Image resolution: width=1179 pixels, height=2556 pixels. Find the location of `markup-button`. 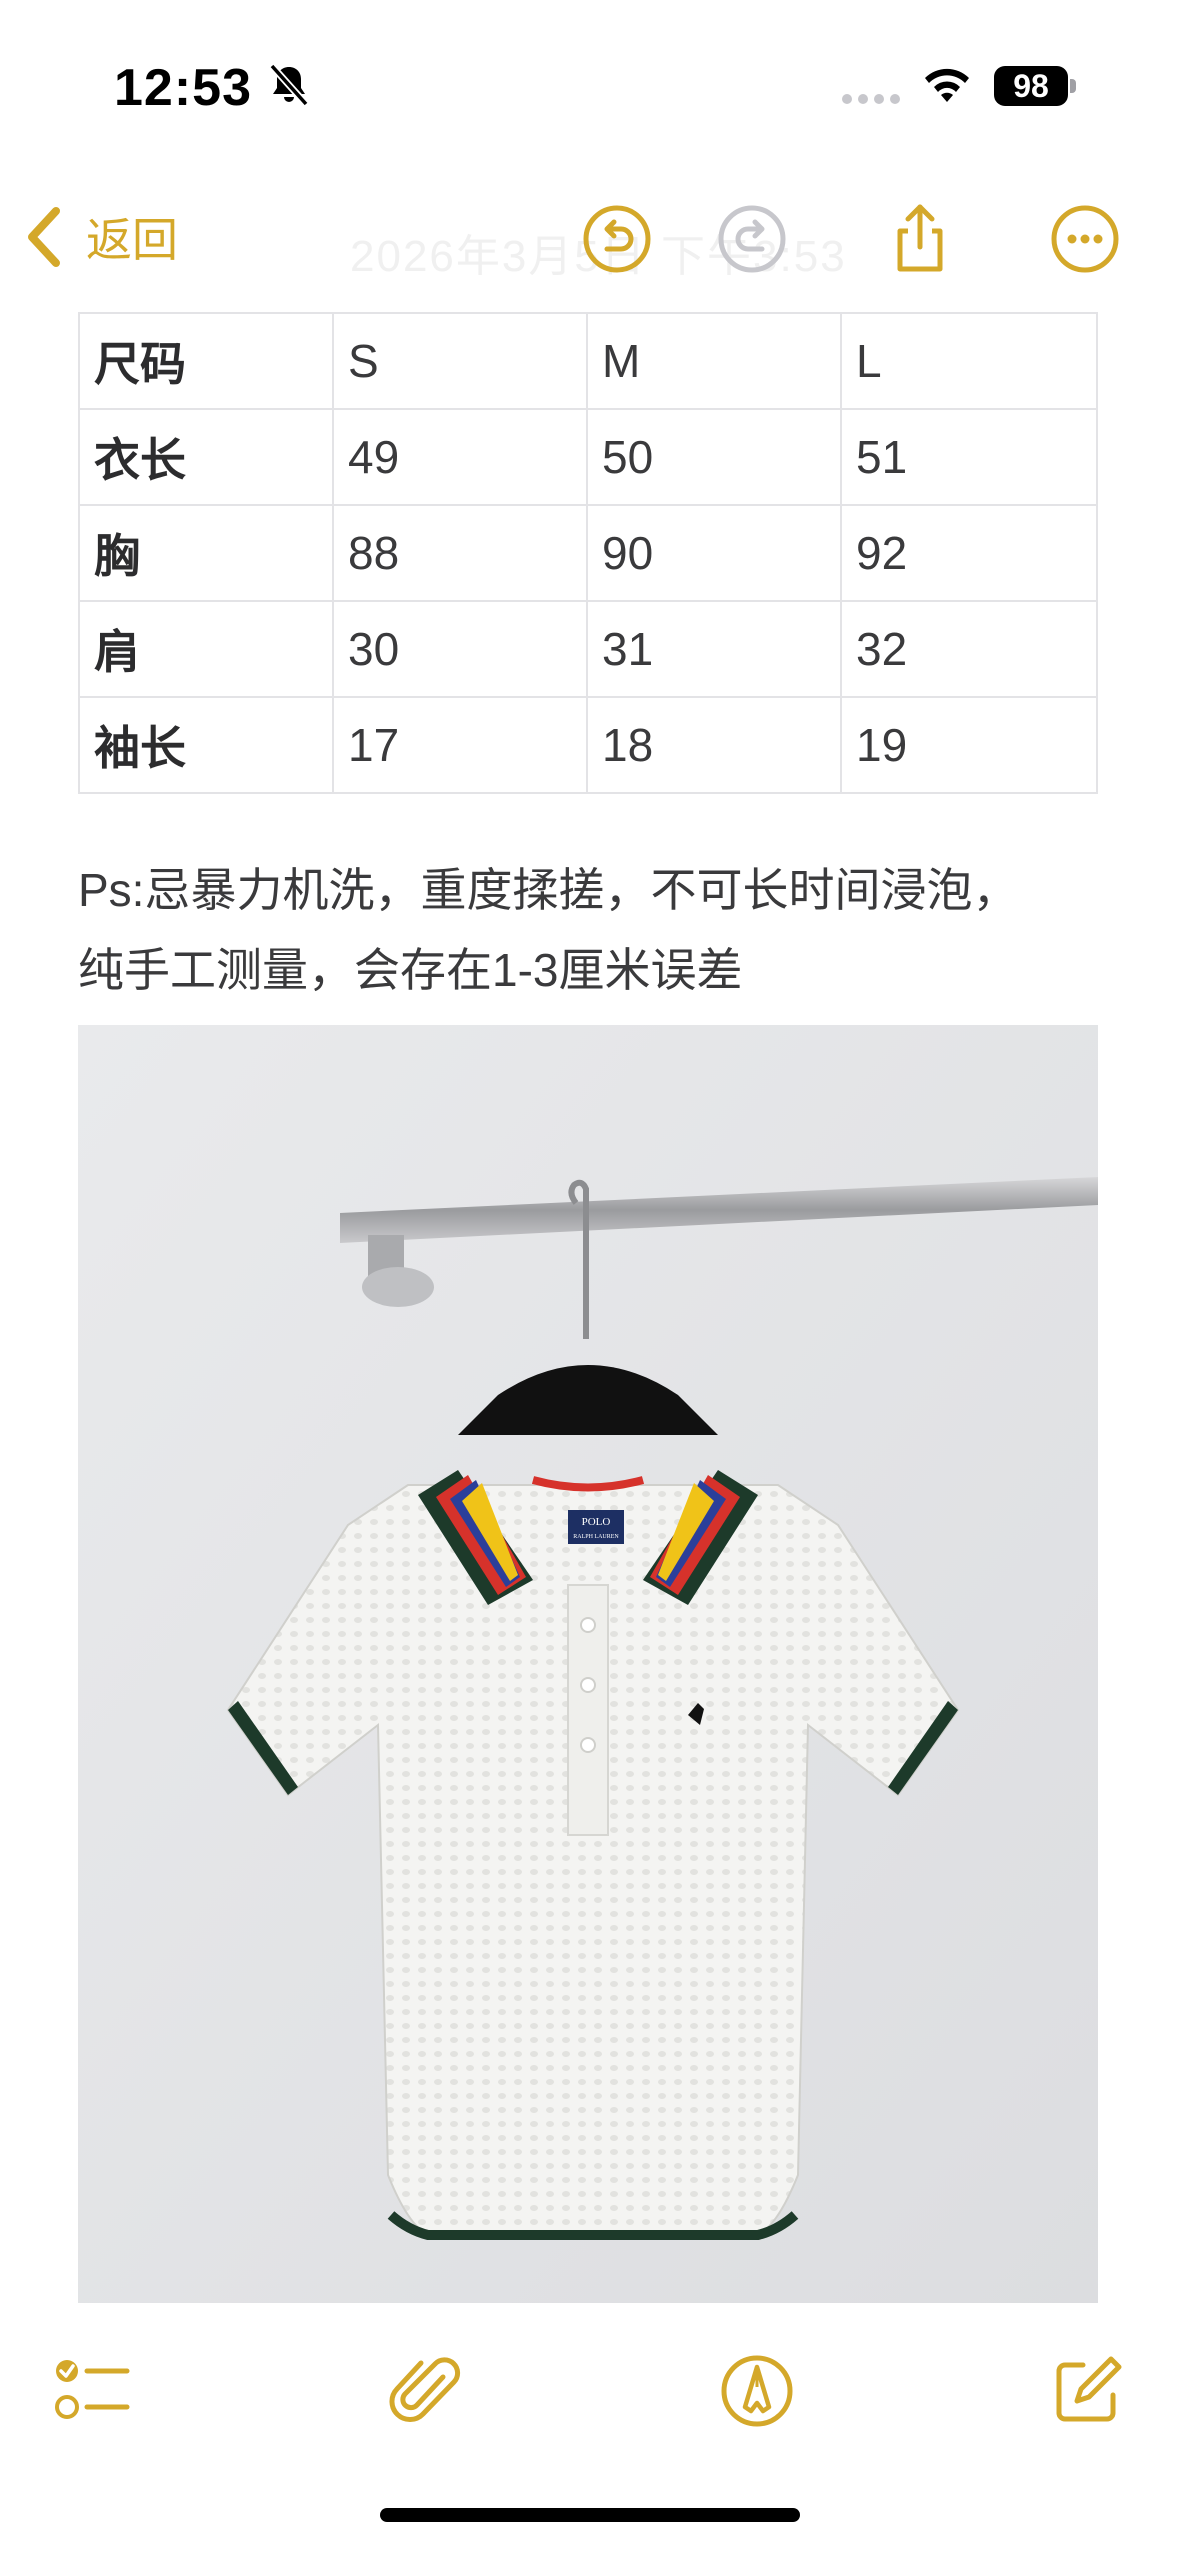

markup-button is located at coordinates (757, 2391).